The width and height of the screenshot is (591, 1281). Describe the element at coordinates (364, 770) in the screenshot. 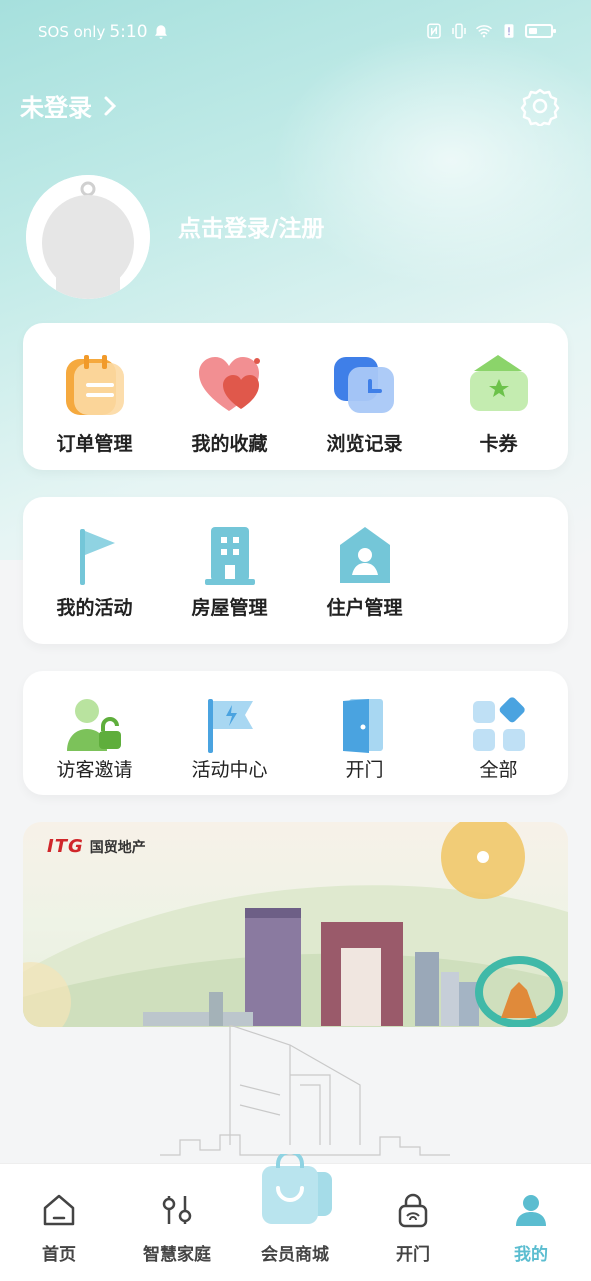

I see `service-label: 开门` at that location.